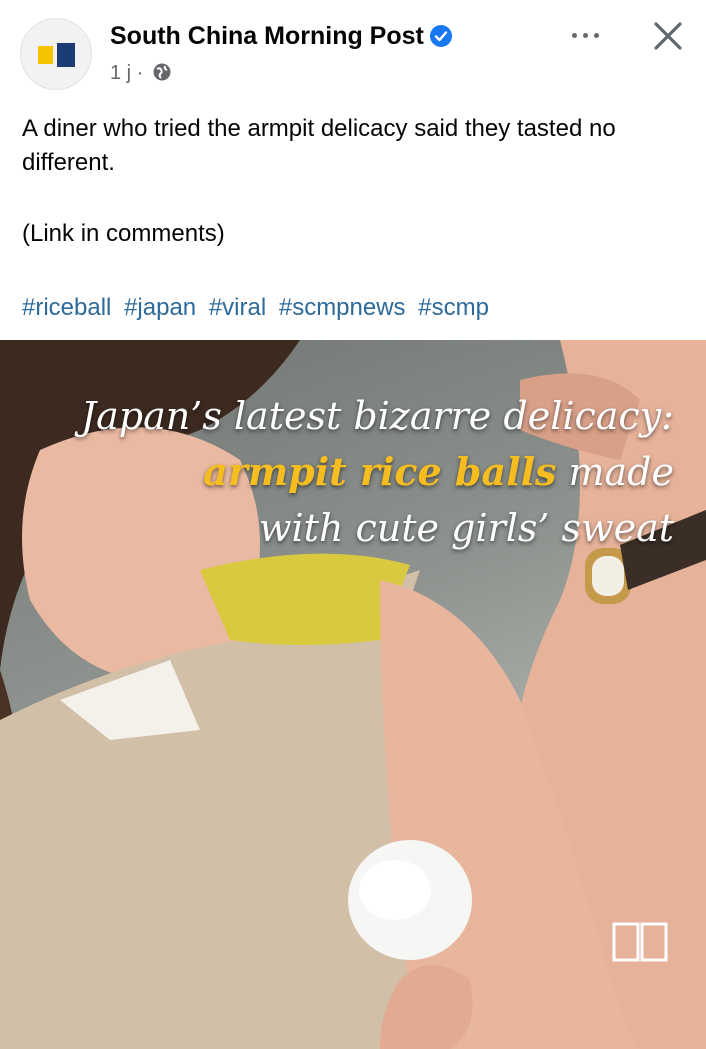  I want to click on globe-icon, so click(162, 75).